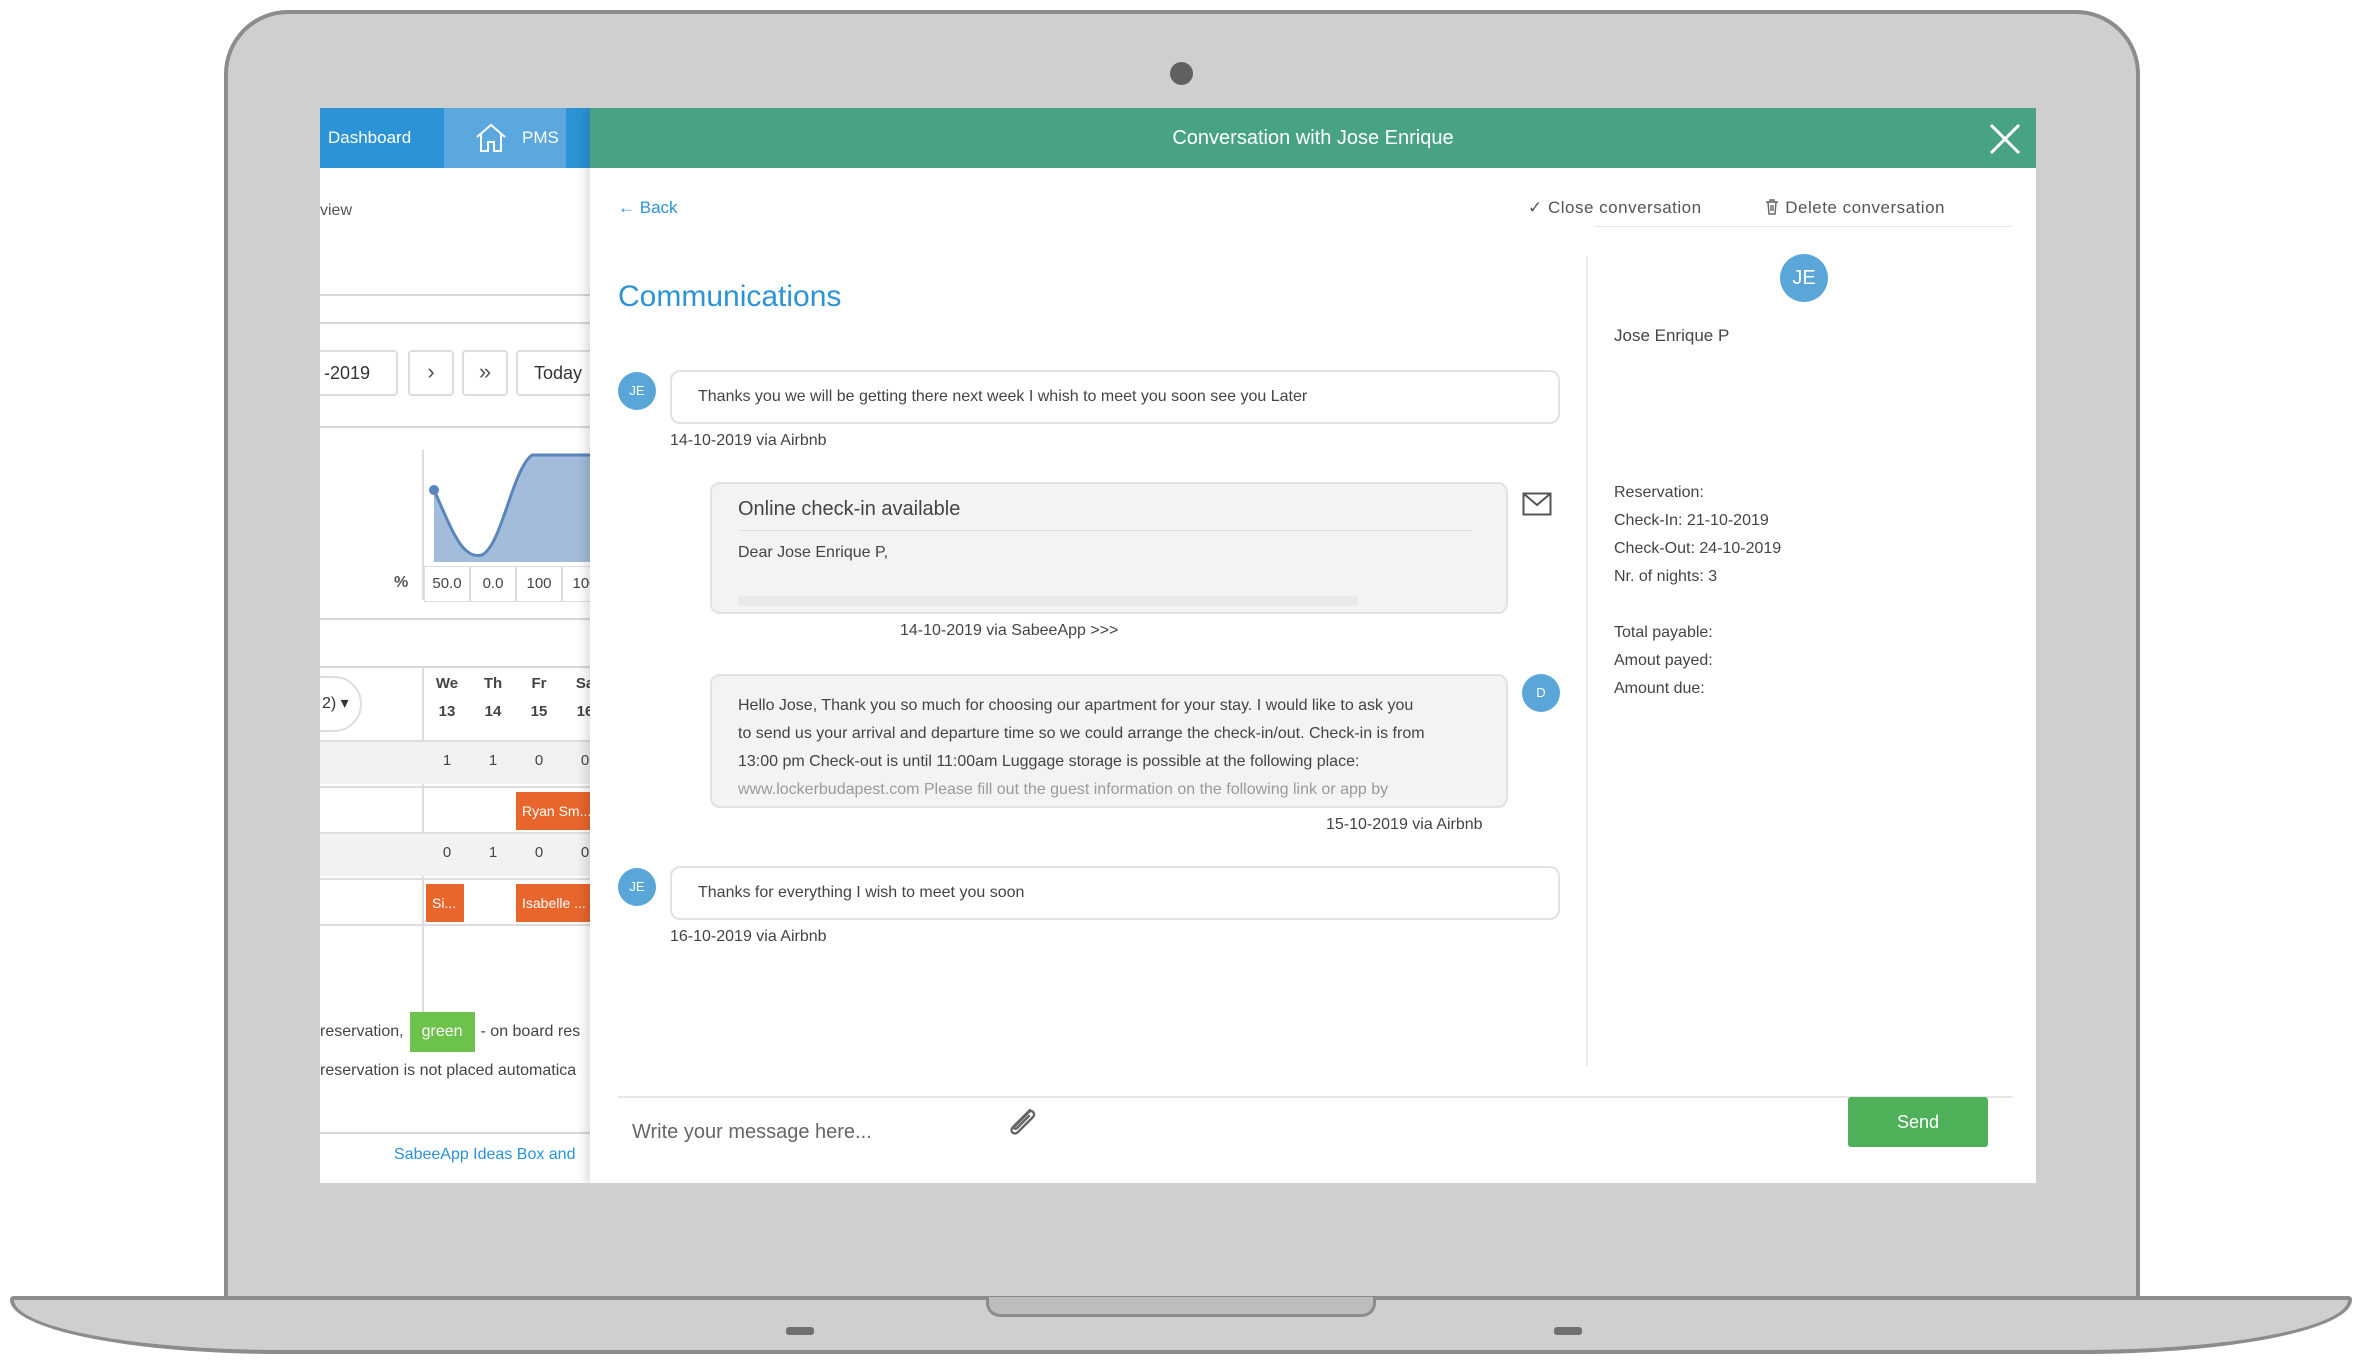 Image resolution: width=2362 pixels, height=1366 pixels. I want to click on view-label: view, so click(336, 210).